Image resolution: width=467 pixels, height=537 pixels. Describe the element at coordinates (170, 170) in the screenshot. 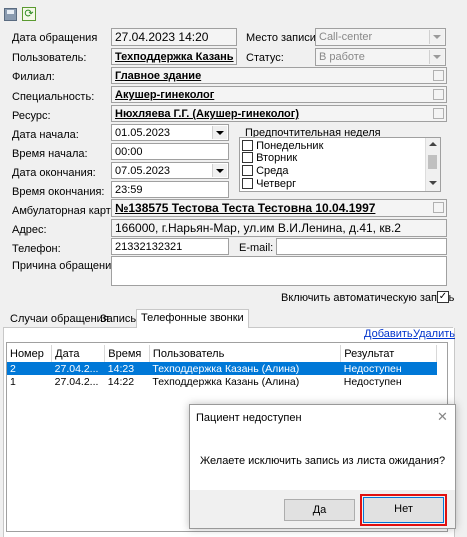

I see `end-date-picker: 07.05.2023` at that location.